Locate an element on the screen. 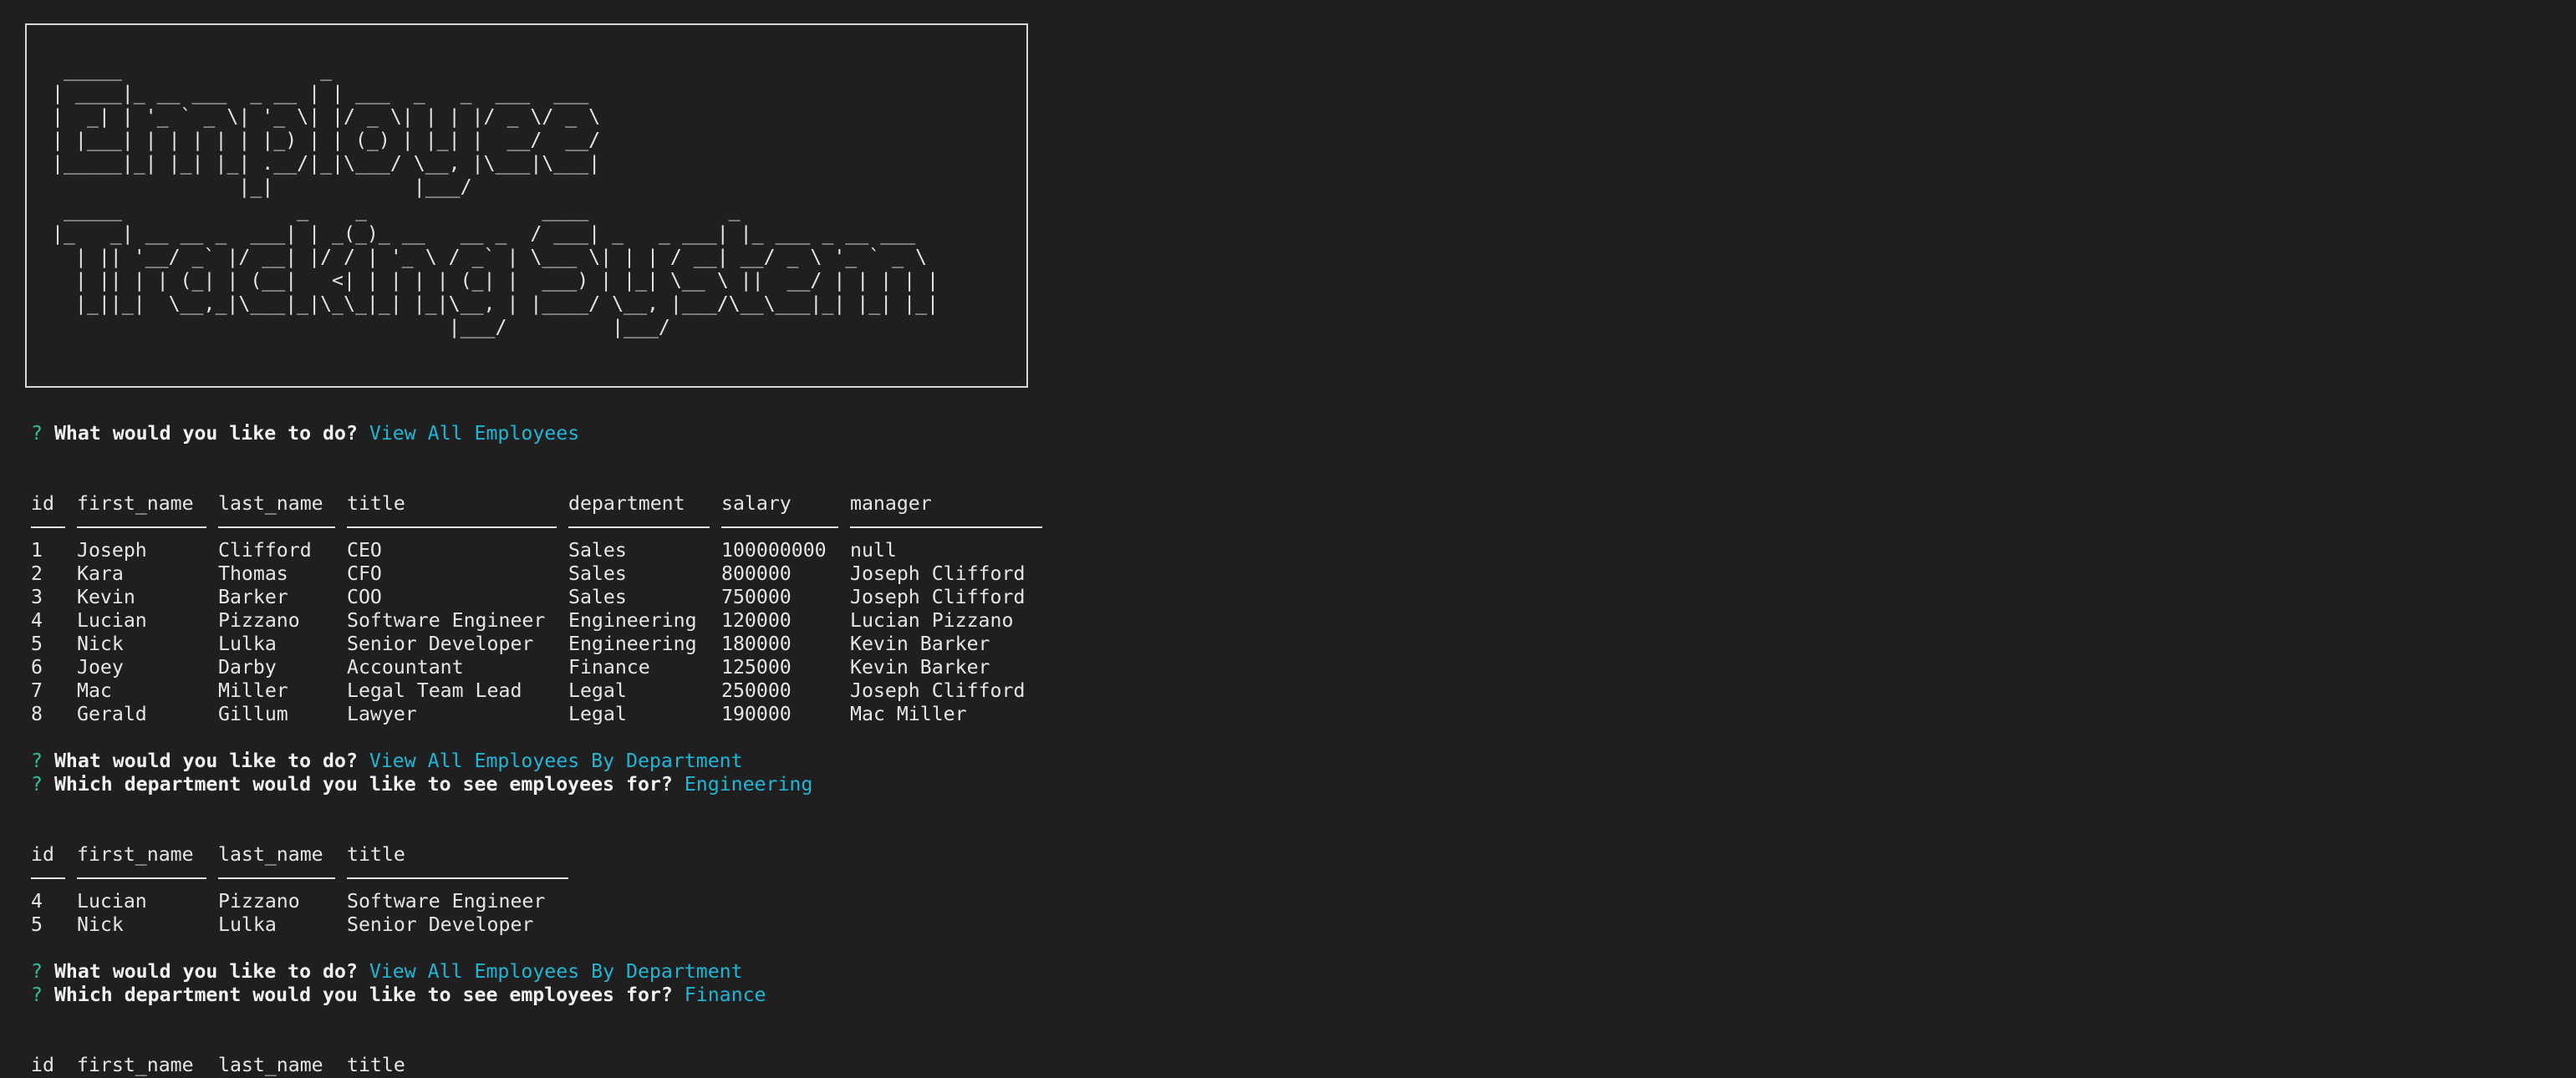 Image resolution: width=2576 pixels, height=1078 pixels. table-cell: Thomas is located at coordinates (253, 574).